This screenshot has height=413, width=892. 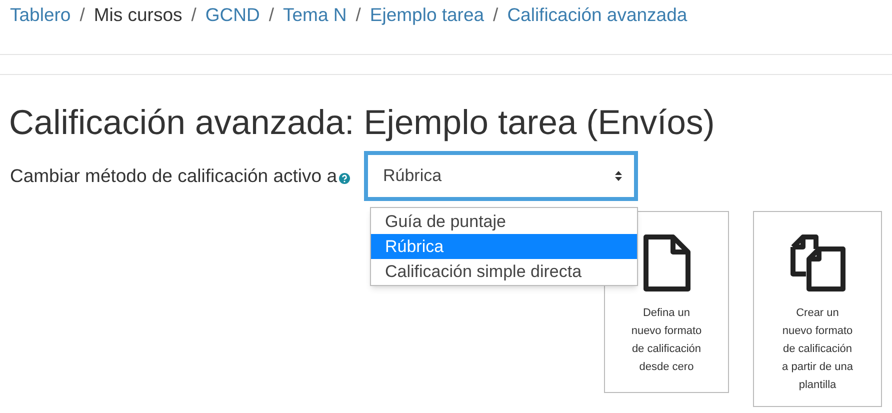 What do you see at coordinates (344, 178) in the screenshot?
I see `help-icon` at bounding box center [344, 178].